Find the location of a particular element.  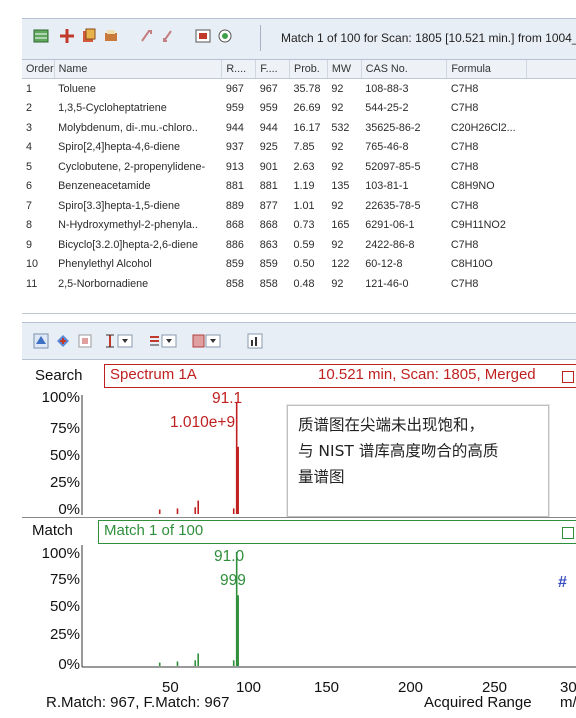

hash-marker: # is located at coordinates (562, 582).